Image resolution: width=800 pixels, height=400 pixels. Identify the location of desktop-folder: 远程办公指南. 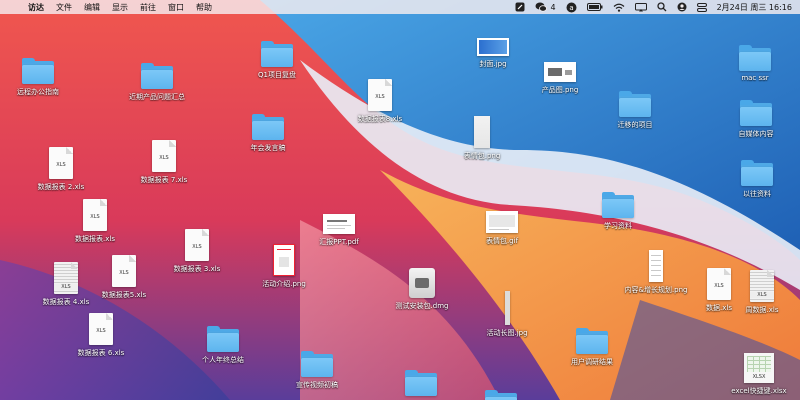
(39, 73).